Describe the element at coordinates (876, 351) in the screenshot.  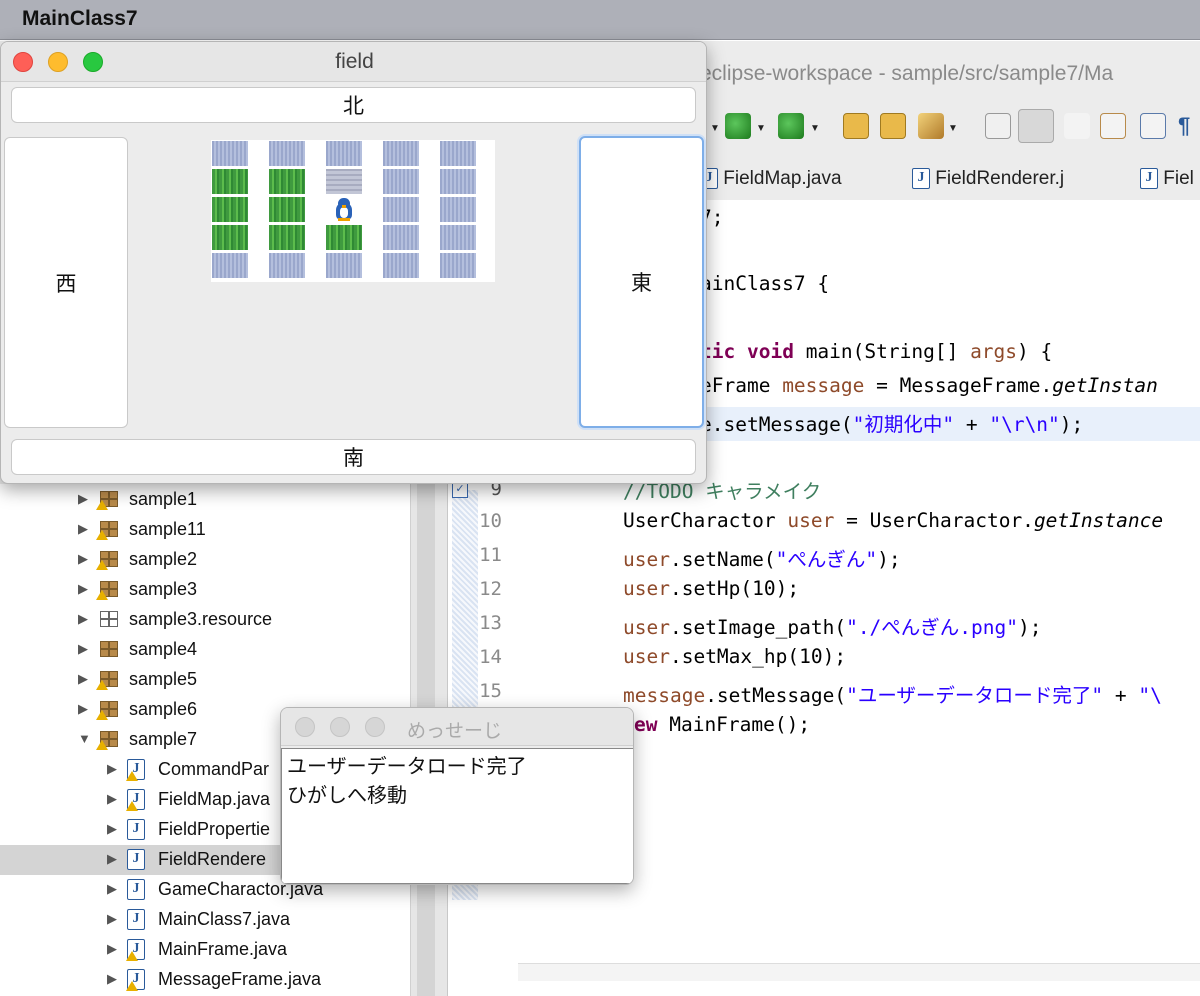
I see `code-line: tic void main(String[] args) {` at that location.